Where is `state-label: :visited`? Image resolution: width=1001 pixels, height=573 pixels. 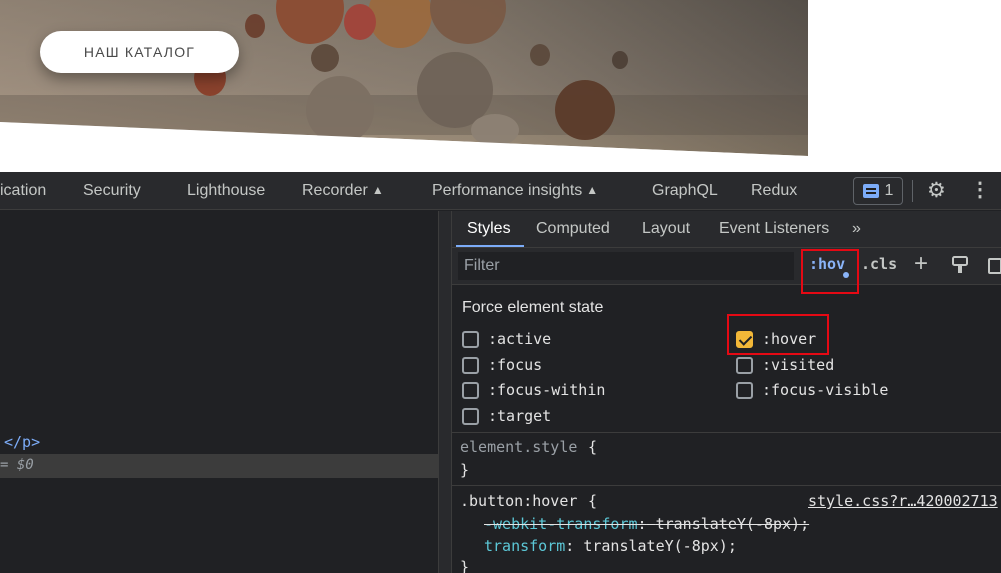 state-label: :visited is located at coordinates (798, 365).